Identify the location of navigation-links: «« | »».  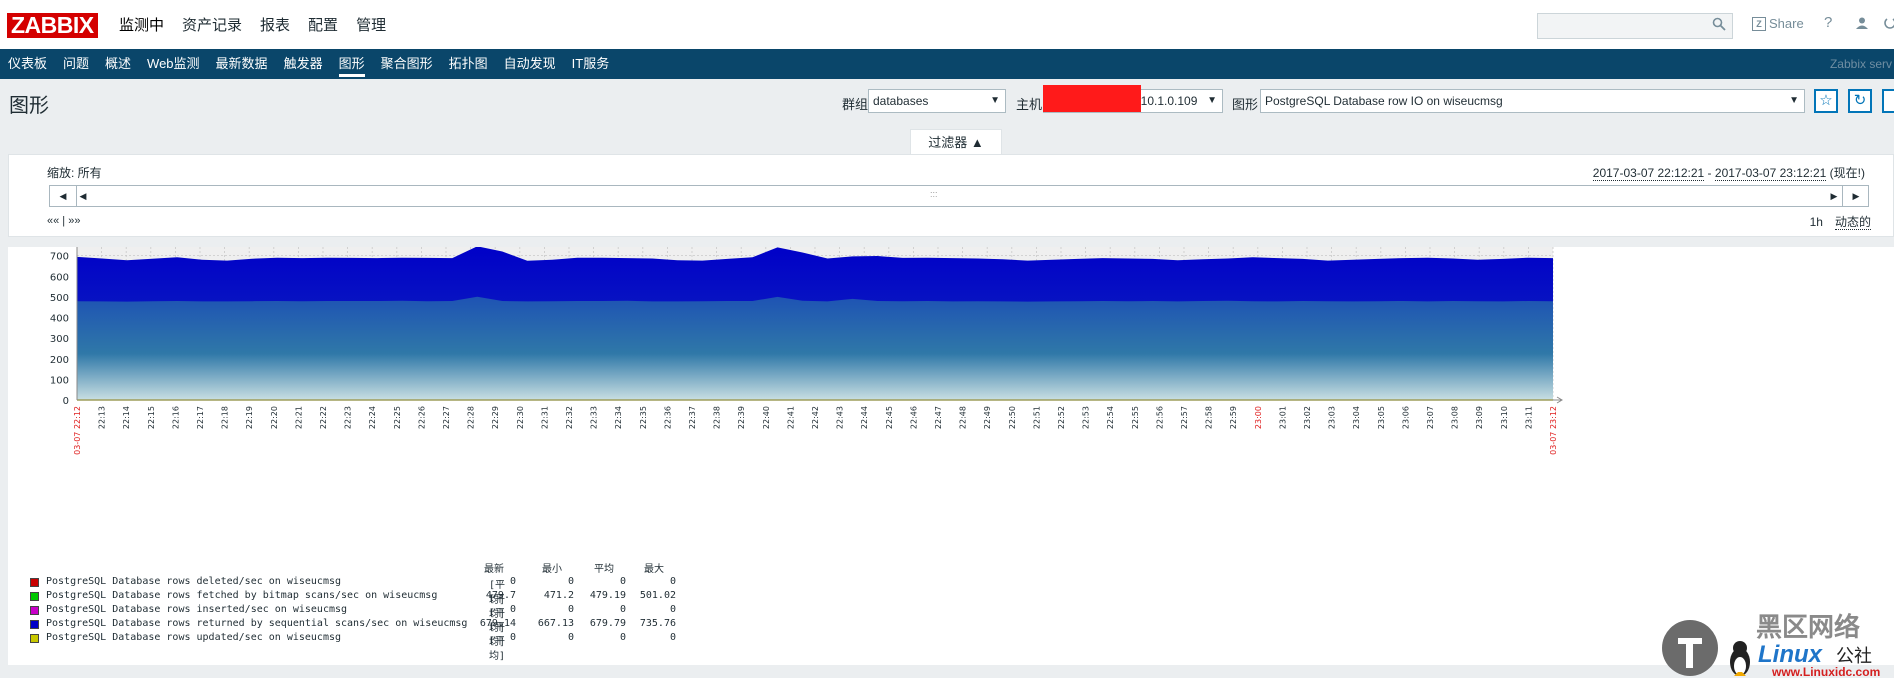
(63, 221).